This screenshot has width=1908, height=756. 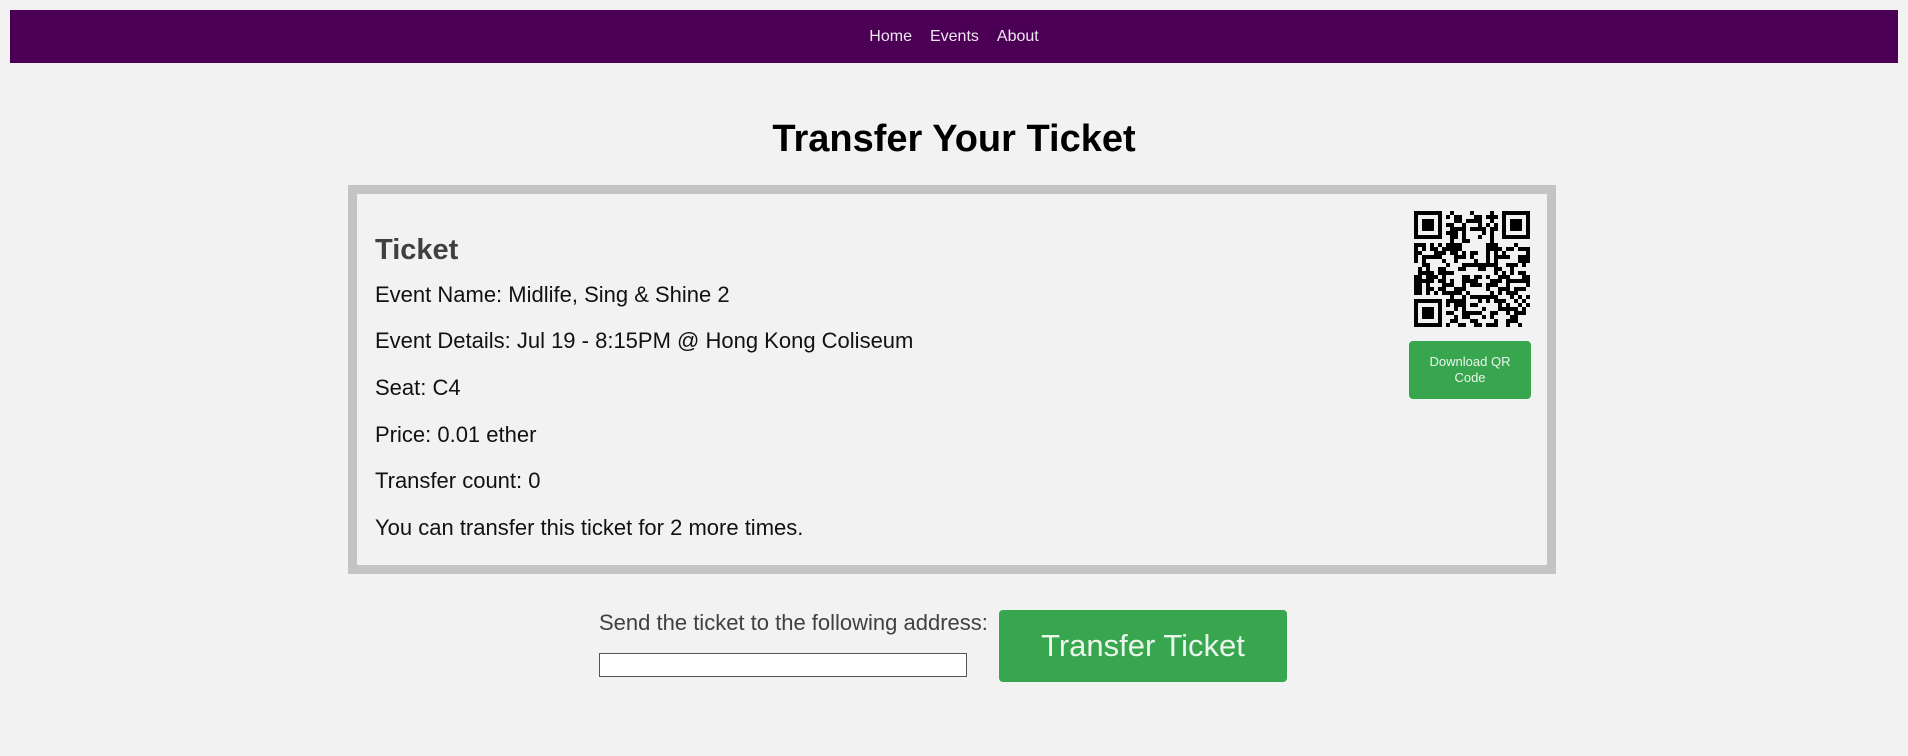 I want to click on ticket-heading: Ticket, so click(x=417, y=250).